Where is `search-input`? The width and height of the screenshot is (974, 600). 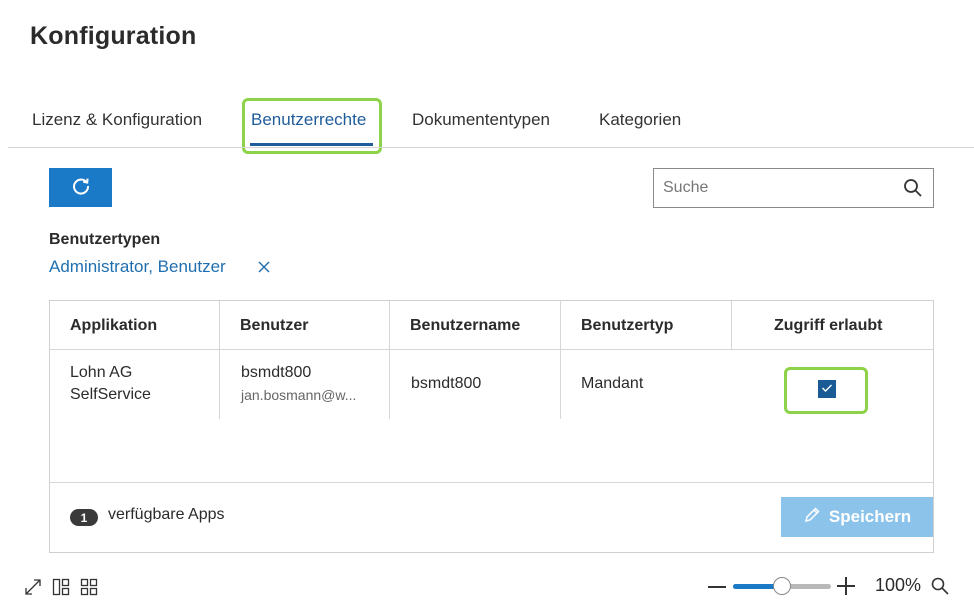 search-input is located at coordinates (778, 188).